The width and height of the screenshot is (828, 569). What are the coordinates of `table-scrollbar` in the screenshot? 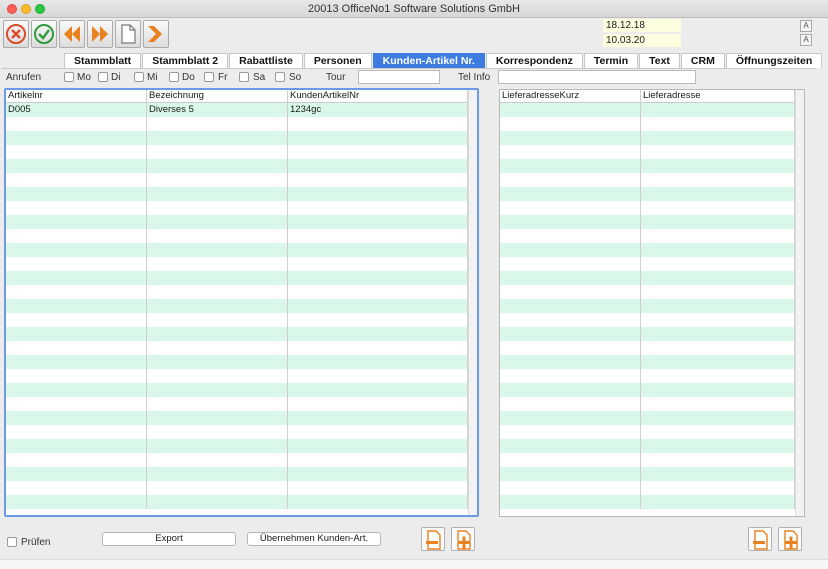 It's located at (799, 303).